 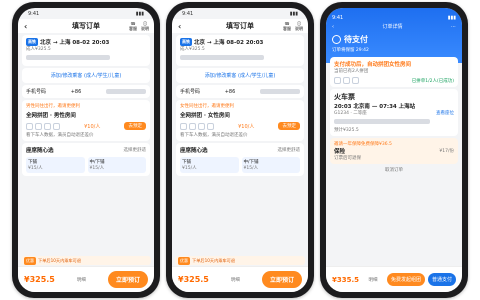 I want to click on cancel-order-link: 取消订单, so click(x=394, y=170).